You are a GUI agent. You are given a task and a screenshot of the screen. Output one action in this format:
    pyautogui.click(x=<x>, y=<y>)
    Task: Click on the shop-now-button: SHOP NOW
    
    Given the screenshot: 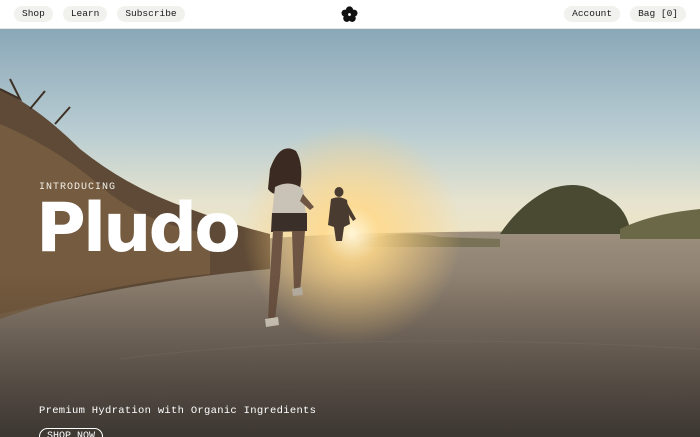 What is the action you would take?
    pyautogui.click(x=71, y=432)
    